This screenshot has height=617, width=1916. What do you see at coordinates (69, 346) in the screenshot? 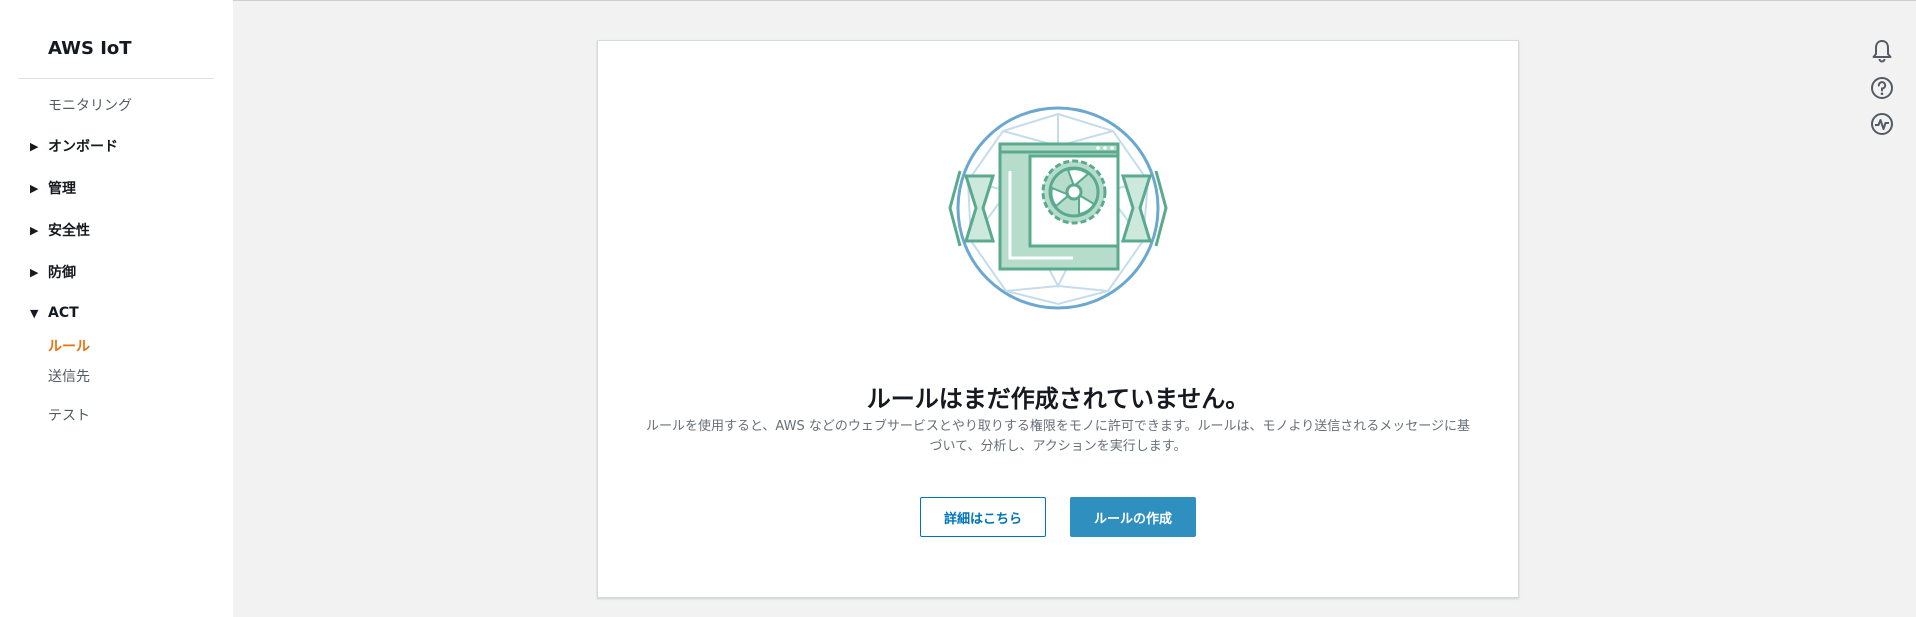
I see `sidebar-item-rules: ルール` at bounding box center [69, 346].